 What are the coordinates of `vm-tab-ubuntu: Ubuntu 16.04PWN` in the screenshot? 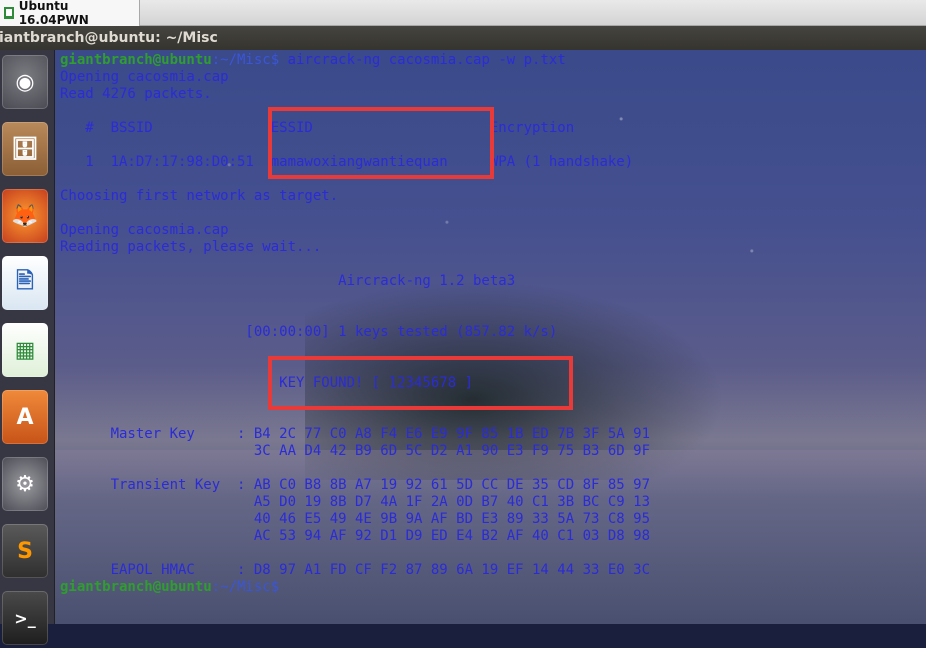 It's located at (70, 13).